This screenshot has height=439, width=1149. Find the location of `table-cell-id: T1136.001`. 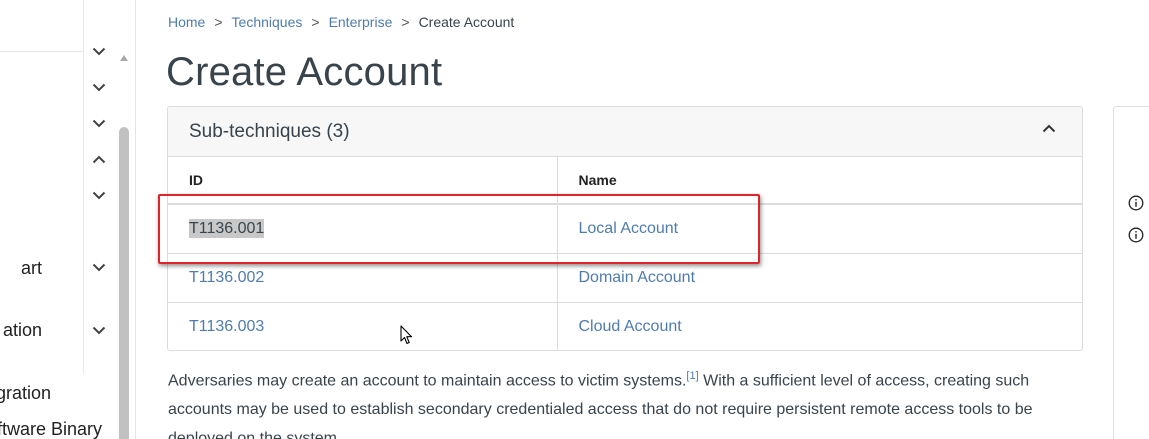

table-cell-id: T1136.001 is located at coordinates (363, 228).